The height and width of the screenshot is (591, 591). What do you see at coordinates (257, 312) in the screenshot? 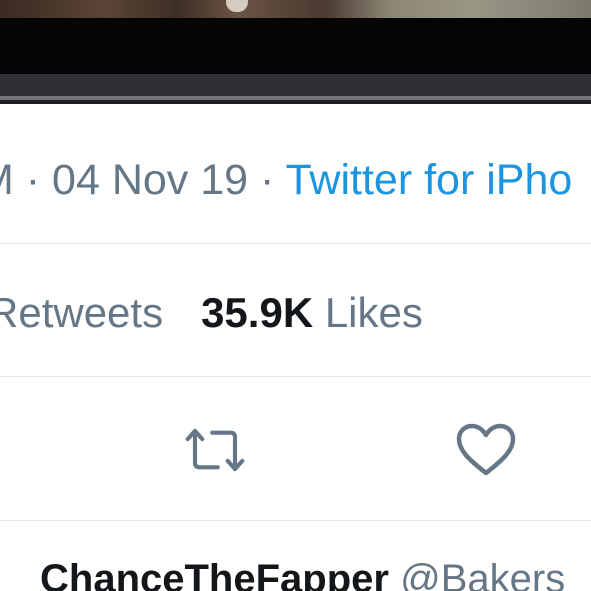
I see `likes-count: 35.9K` at bounding box center [257, 312].